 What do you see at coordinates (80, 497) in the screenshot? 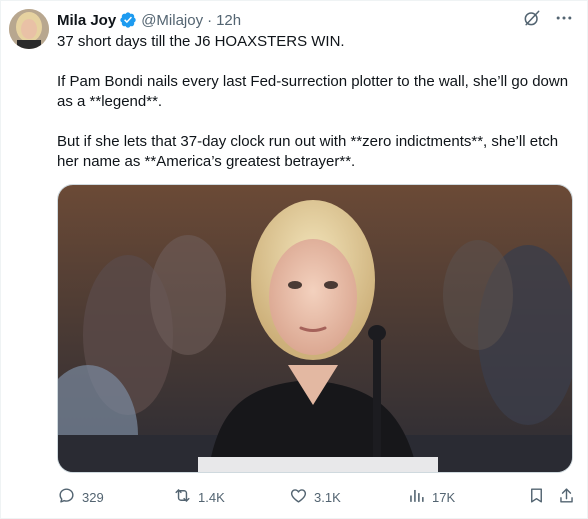
I see `reply-button: 329` at bounding box center [80, 497].